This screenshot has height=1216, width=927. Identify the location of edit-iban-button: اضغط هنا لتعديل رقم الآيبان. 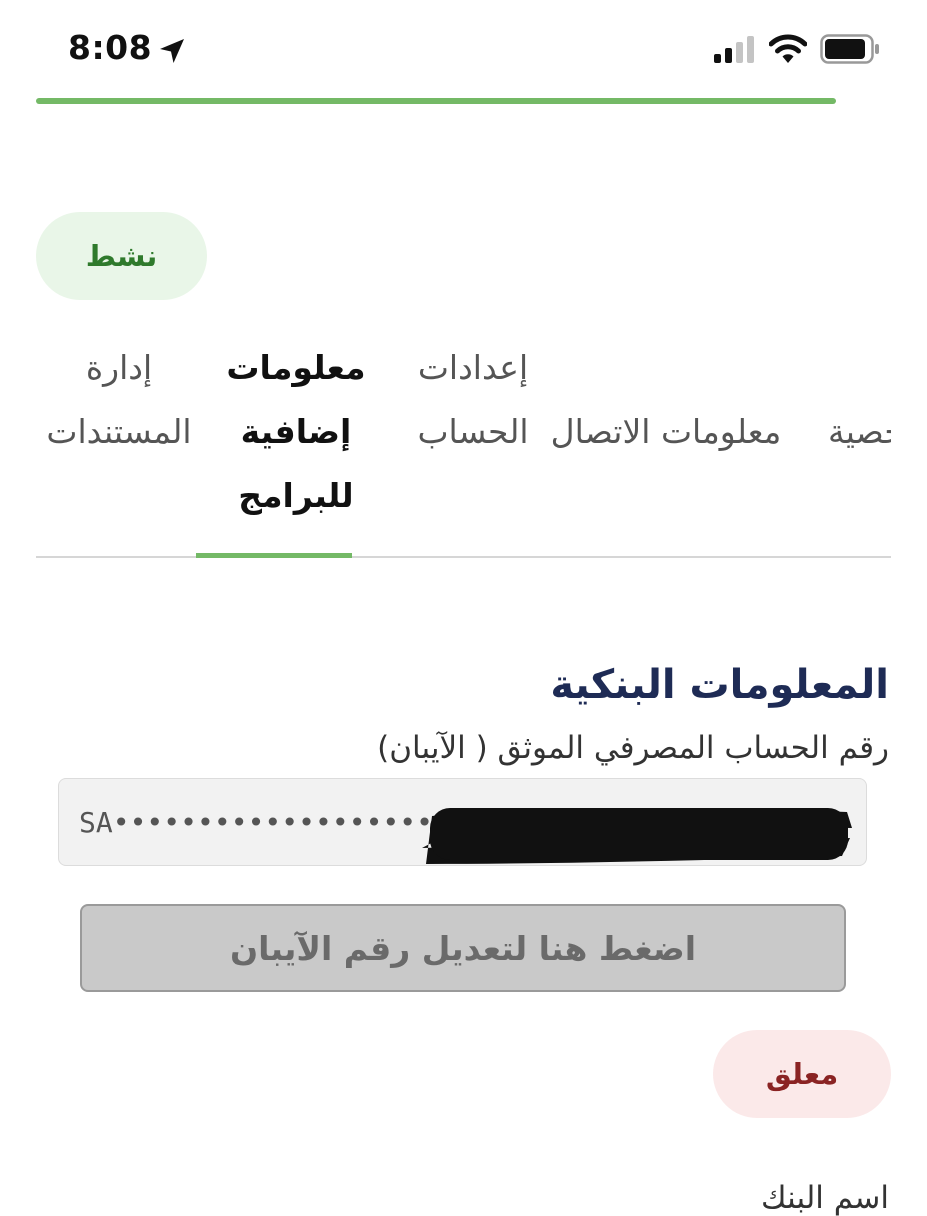
(463, 948).